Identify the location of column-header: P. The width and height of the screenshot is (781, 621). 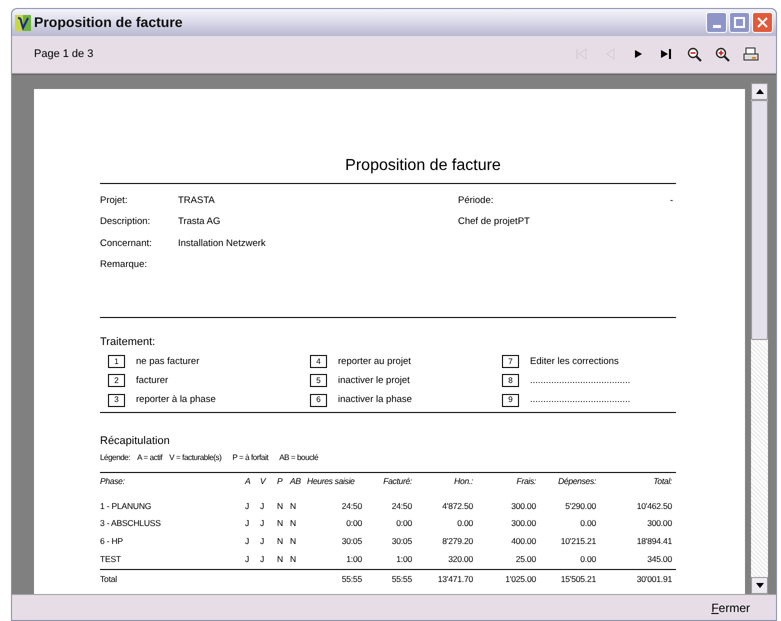
(280, 481).